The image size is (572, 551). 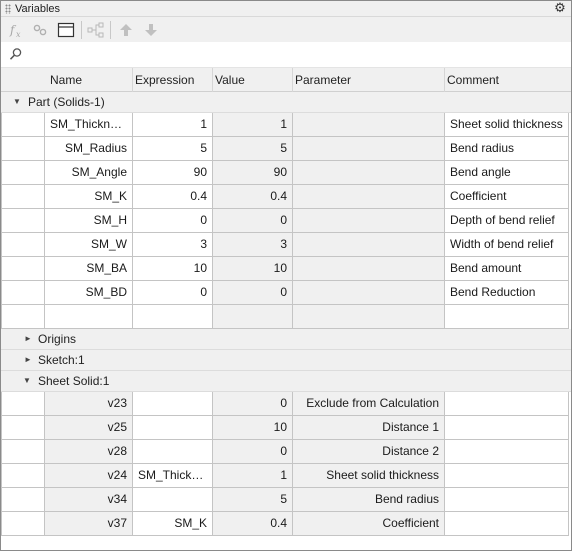 What do you see at coordinates (286, 80) in the screenshot?
I see `column-header: Name Expression Value Parameter Comment` at bounding box center [286, 80].